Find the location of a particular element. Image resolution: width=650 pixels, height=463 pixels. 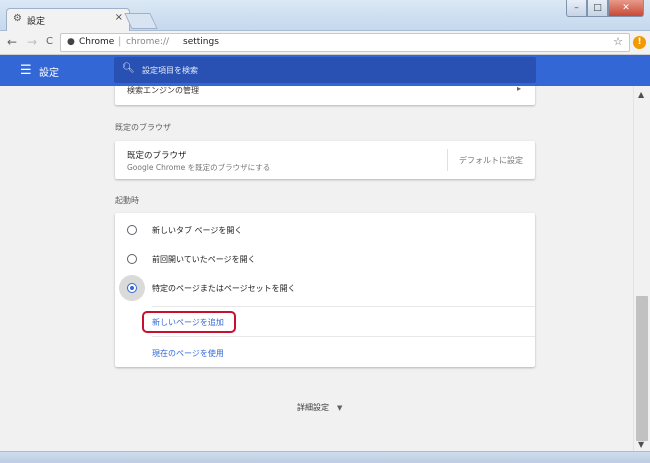

advanced-label: 詳細設定 is located at coordinates (313, 407).